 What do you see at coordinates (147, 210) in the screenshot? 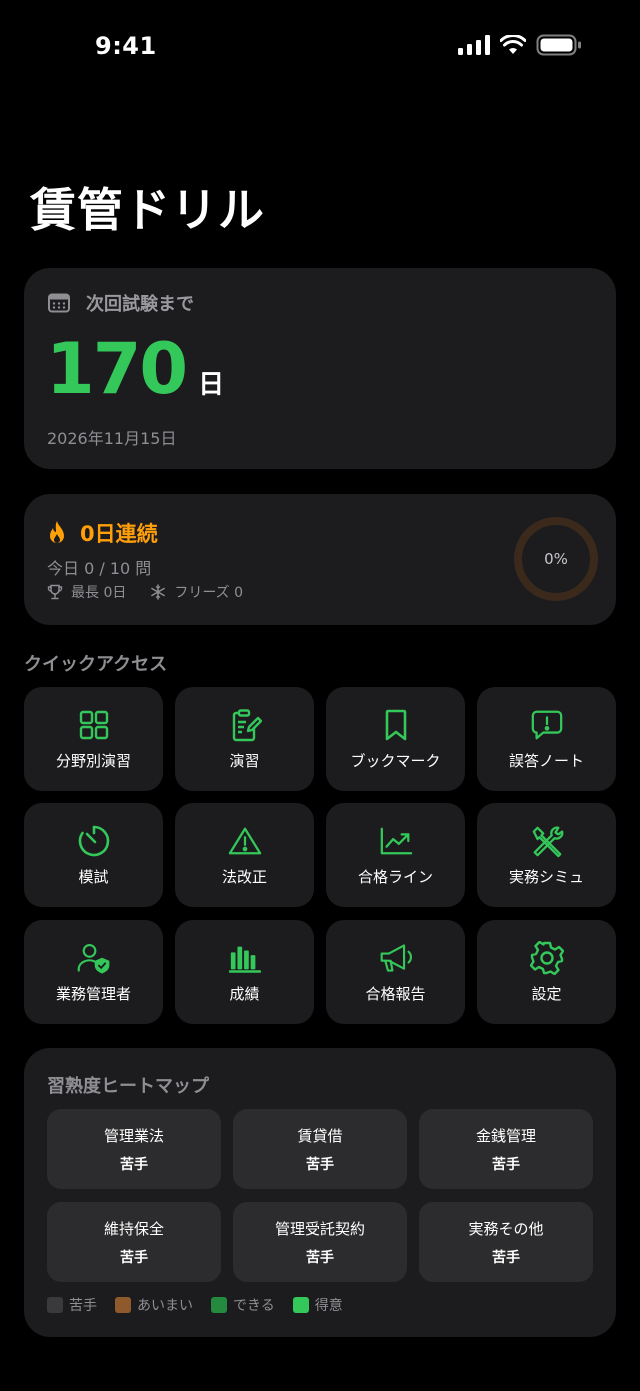
I see `app-title: 賃管ドリル` at bounding box center [147, 210].